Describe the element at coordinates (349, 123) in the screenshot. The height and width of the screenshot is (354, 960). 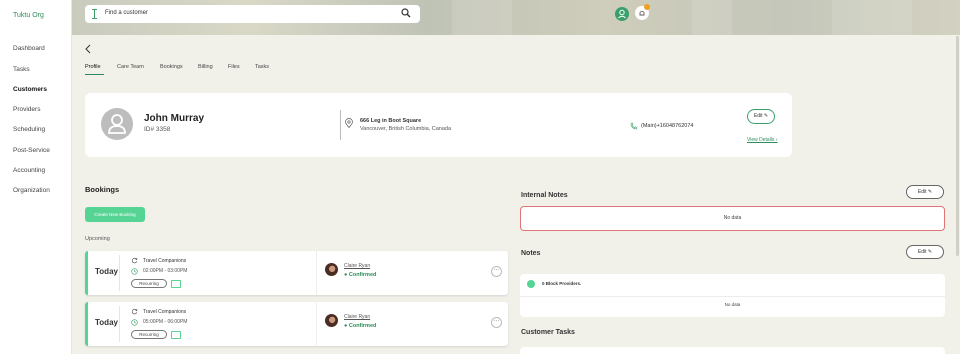
I see `location-pin-icon` at that location.